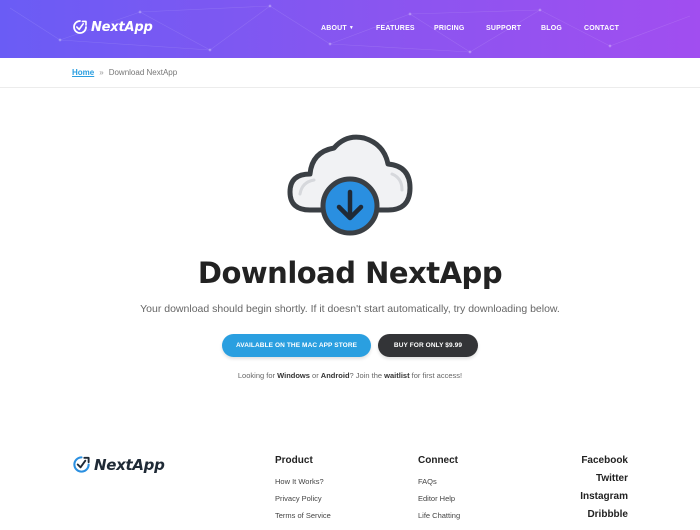  What do you see at coordinates (350, 73) in the screenshot?
I see `breadcrumb-bar: Home » Download NextApp` at bounding box center [350, 73].